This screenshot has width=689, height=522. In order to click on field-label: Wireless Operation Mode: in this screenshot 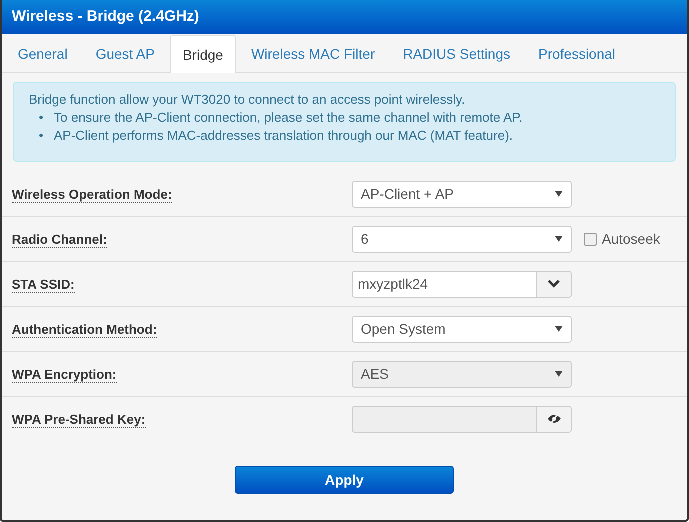, I will do `click(92, 194)`.